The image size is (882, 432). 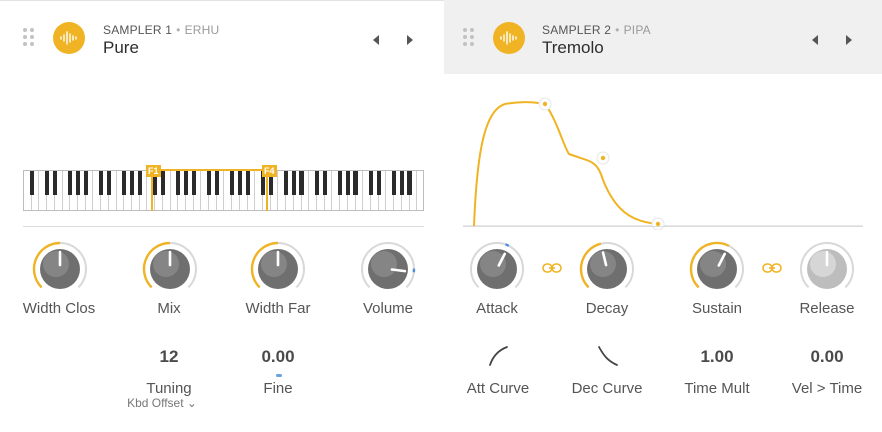 I want to click on fine-indicator, so click(x=279, y=375).